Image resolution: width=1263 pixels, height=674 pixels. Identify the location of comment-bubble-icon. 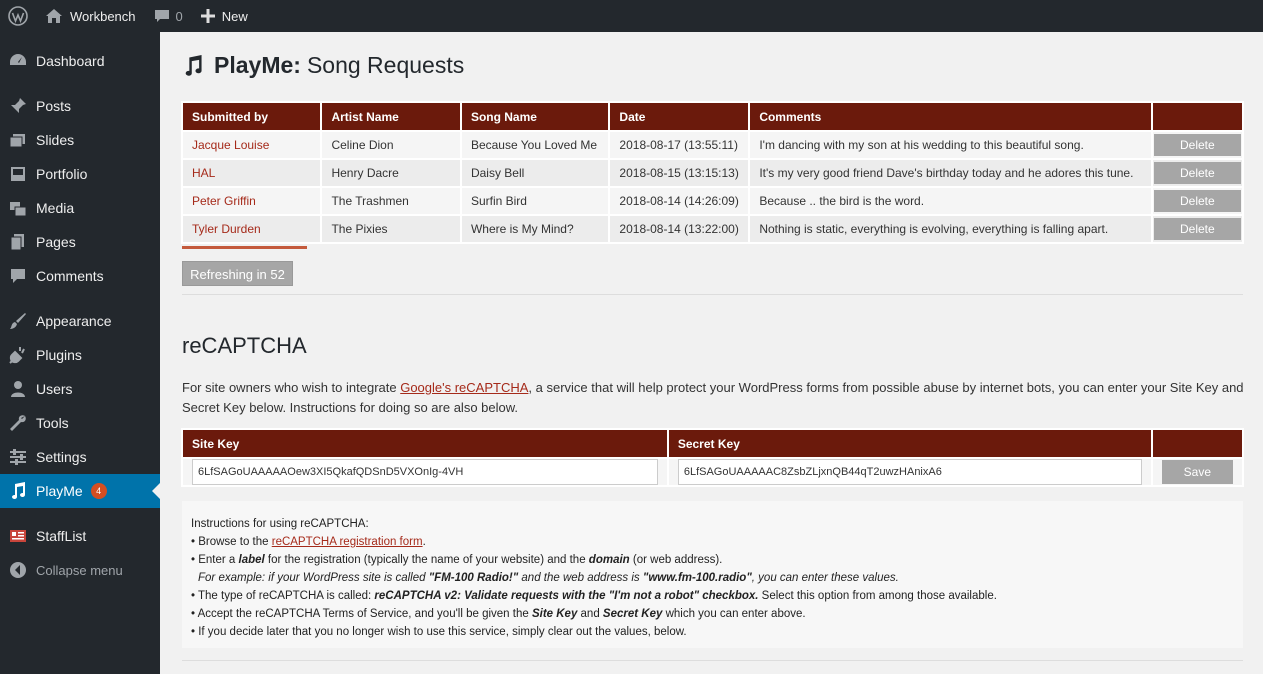
(161, 16).